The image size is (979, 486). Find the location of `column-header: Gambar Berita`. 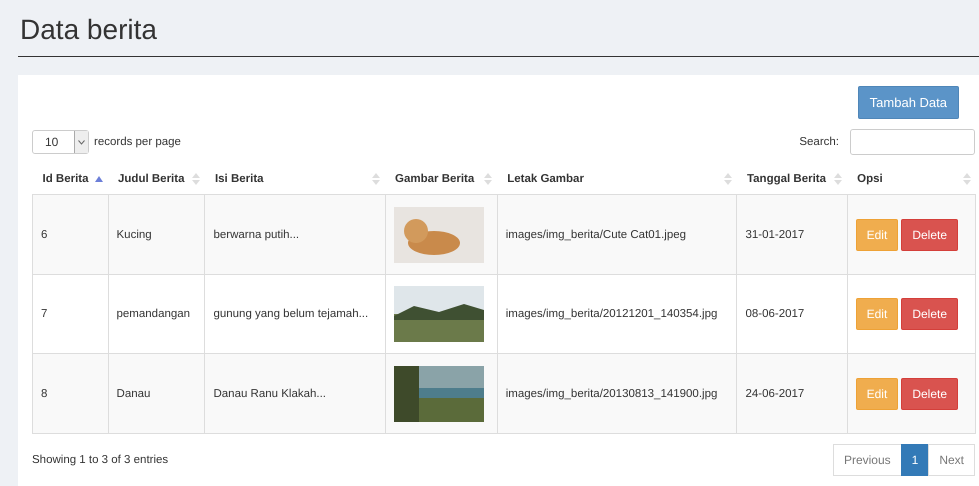

column-header: Gambar Berita is located at coordinates (441, 180).